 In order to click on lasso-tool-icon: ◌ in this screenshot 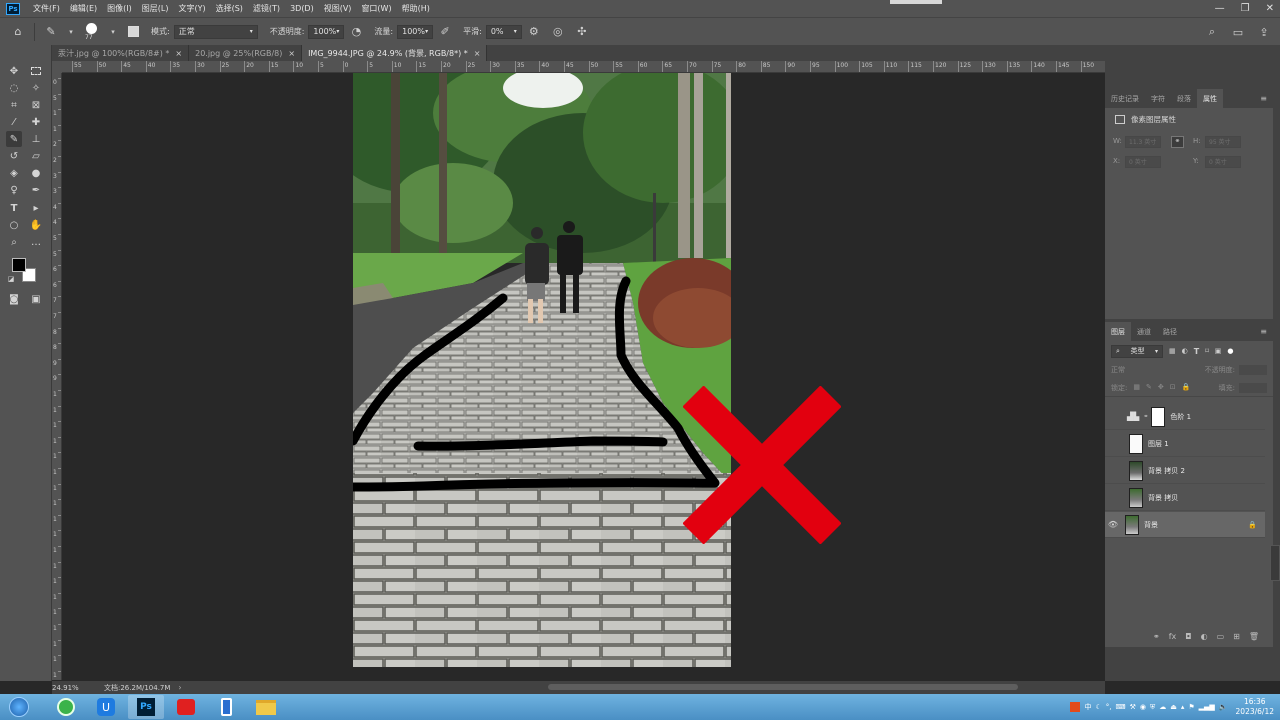, I will do `click(14, 88)`.